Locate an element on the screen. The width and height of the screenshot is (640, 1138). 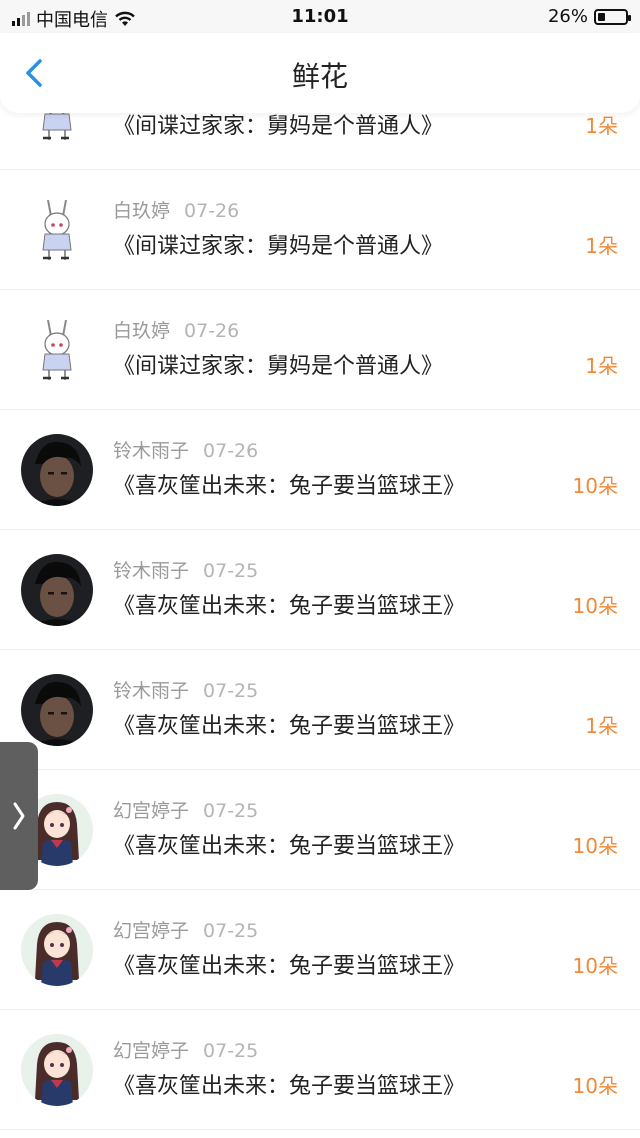
status-right: 26% is located at coordinates (589, 16).